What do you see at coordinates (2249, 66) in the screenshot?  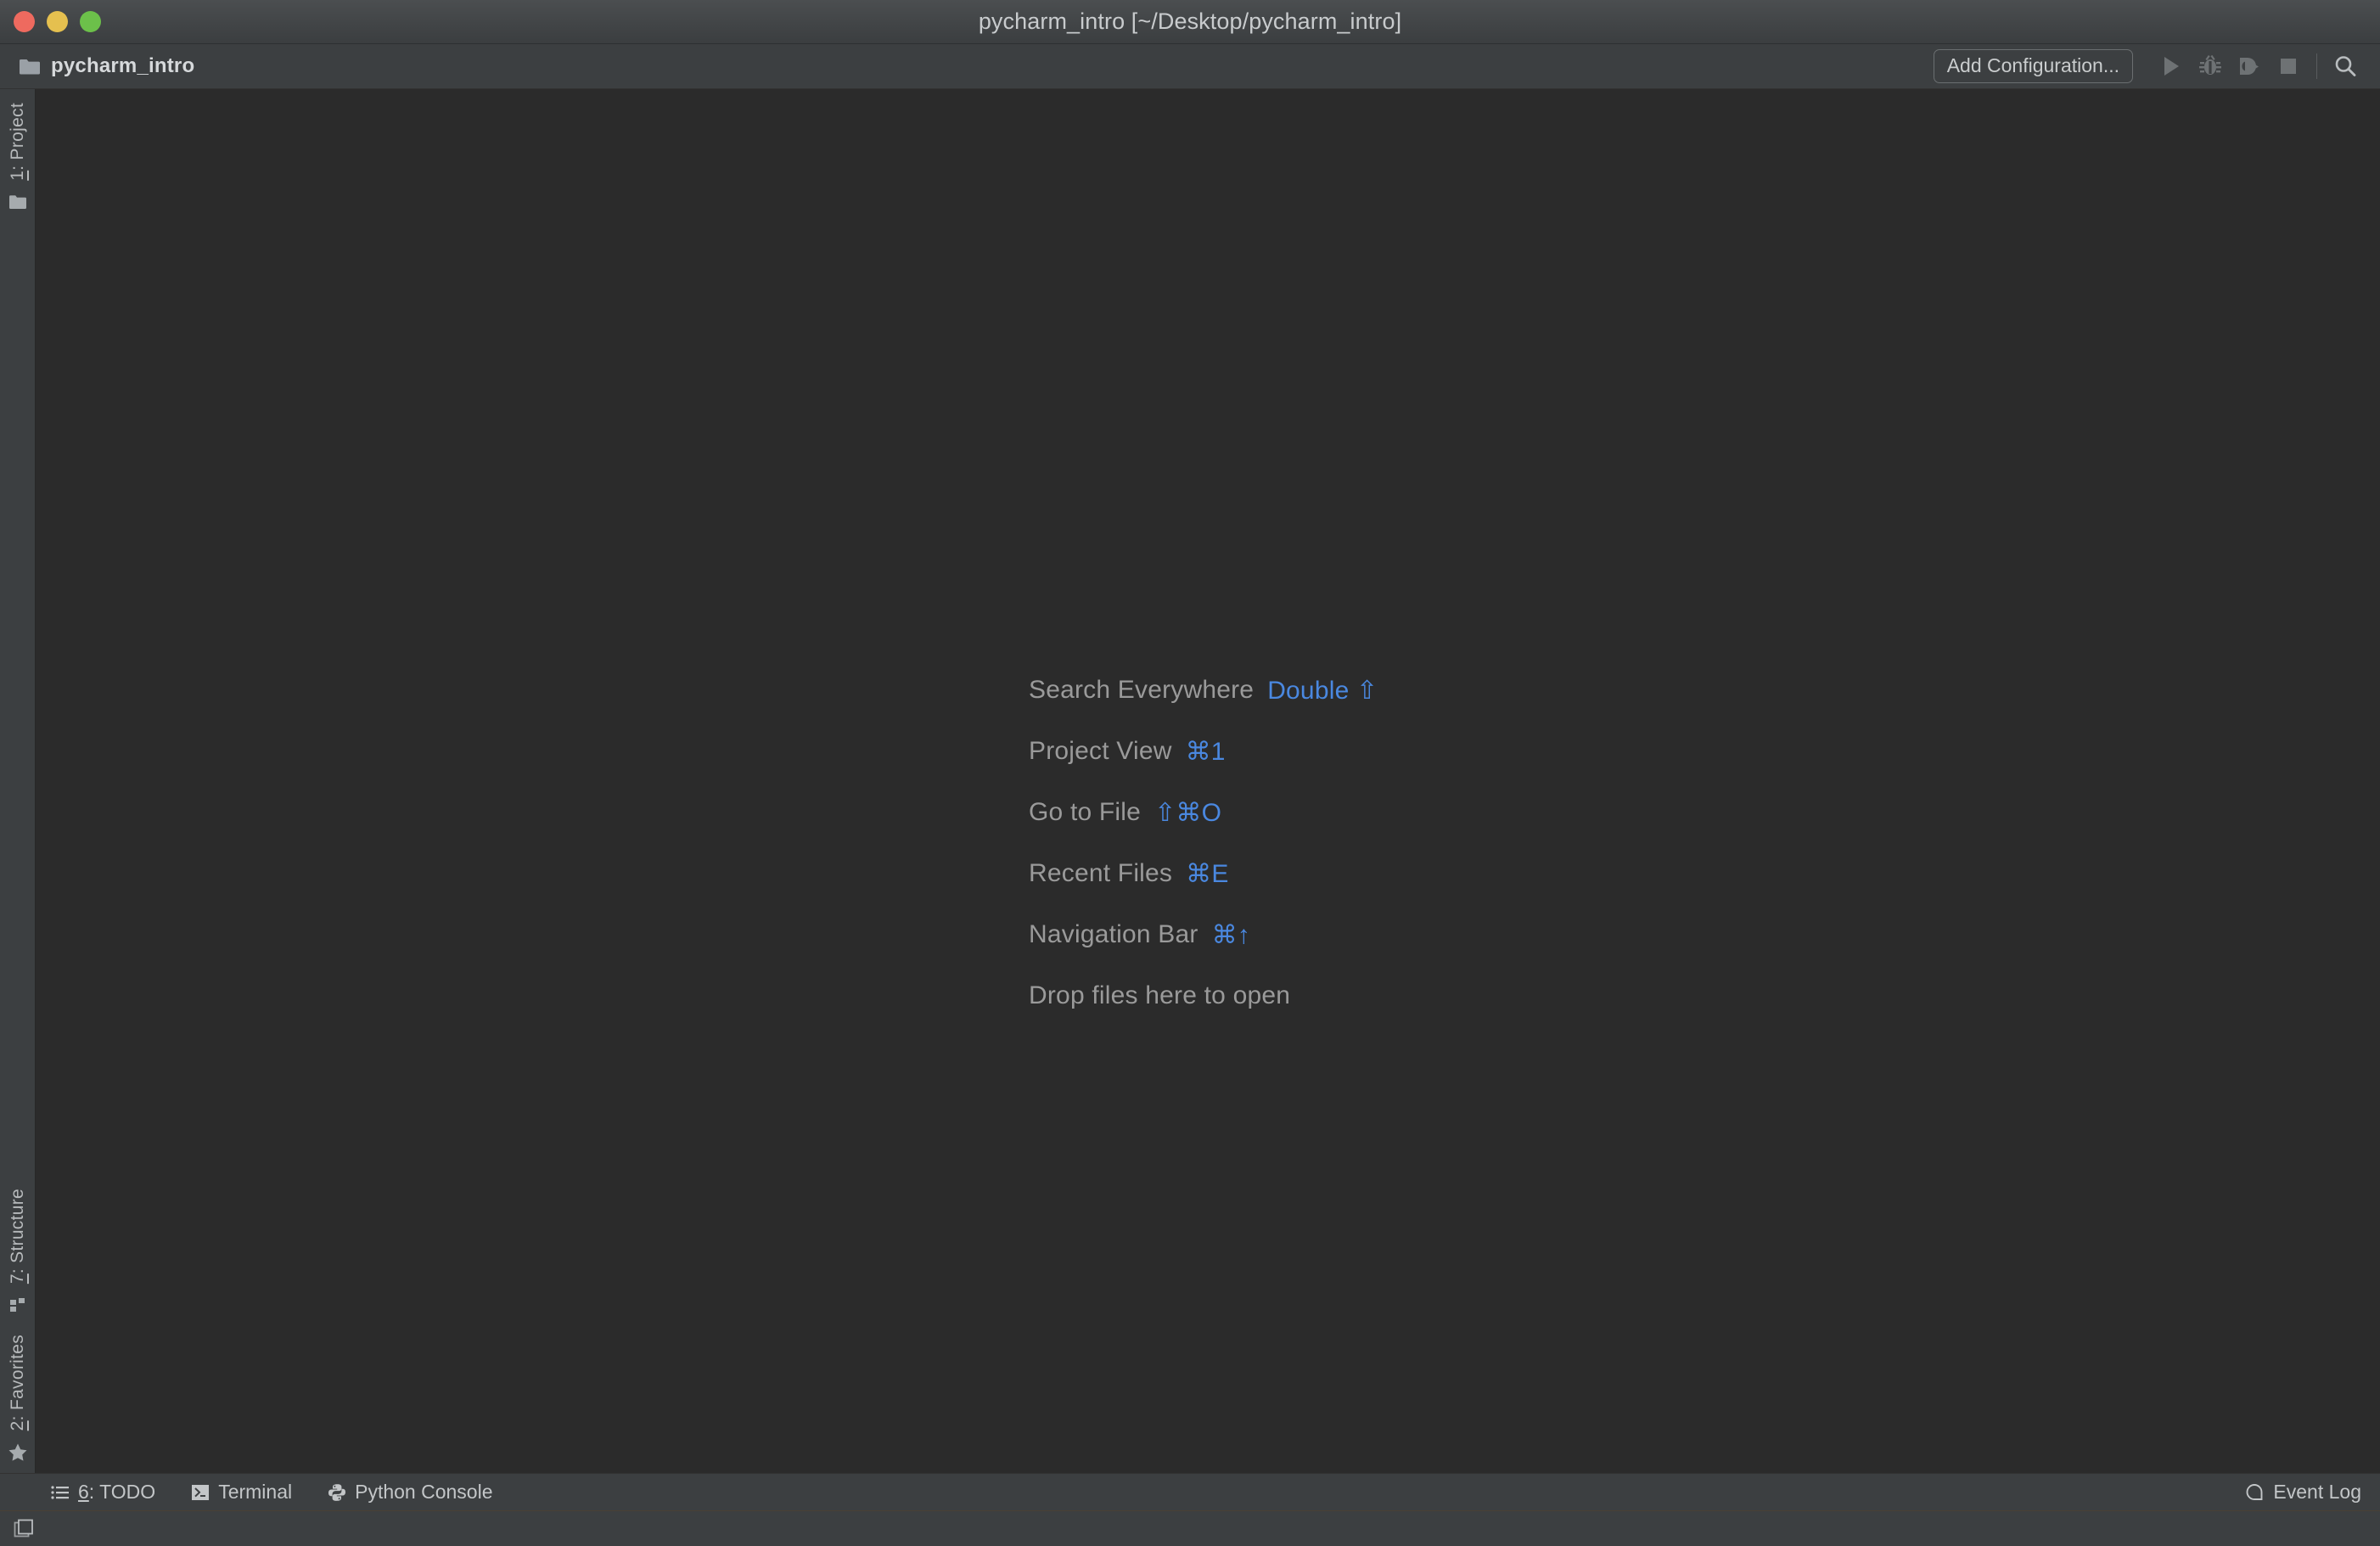 I see `run-with-coverage-icon` at bounding box center [2249, 66].